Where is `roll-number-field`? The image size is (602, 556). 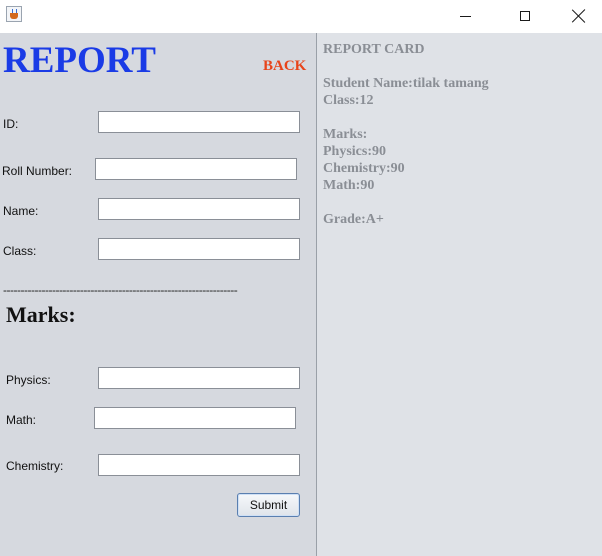
roll-number-field is located at coordinates (196, 169).